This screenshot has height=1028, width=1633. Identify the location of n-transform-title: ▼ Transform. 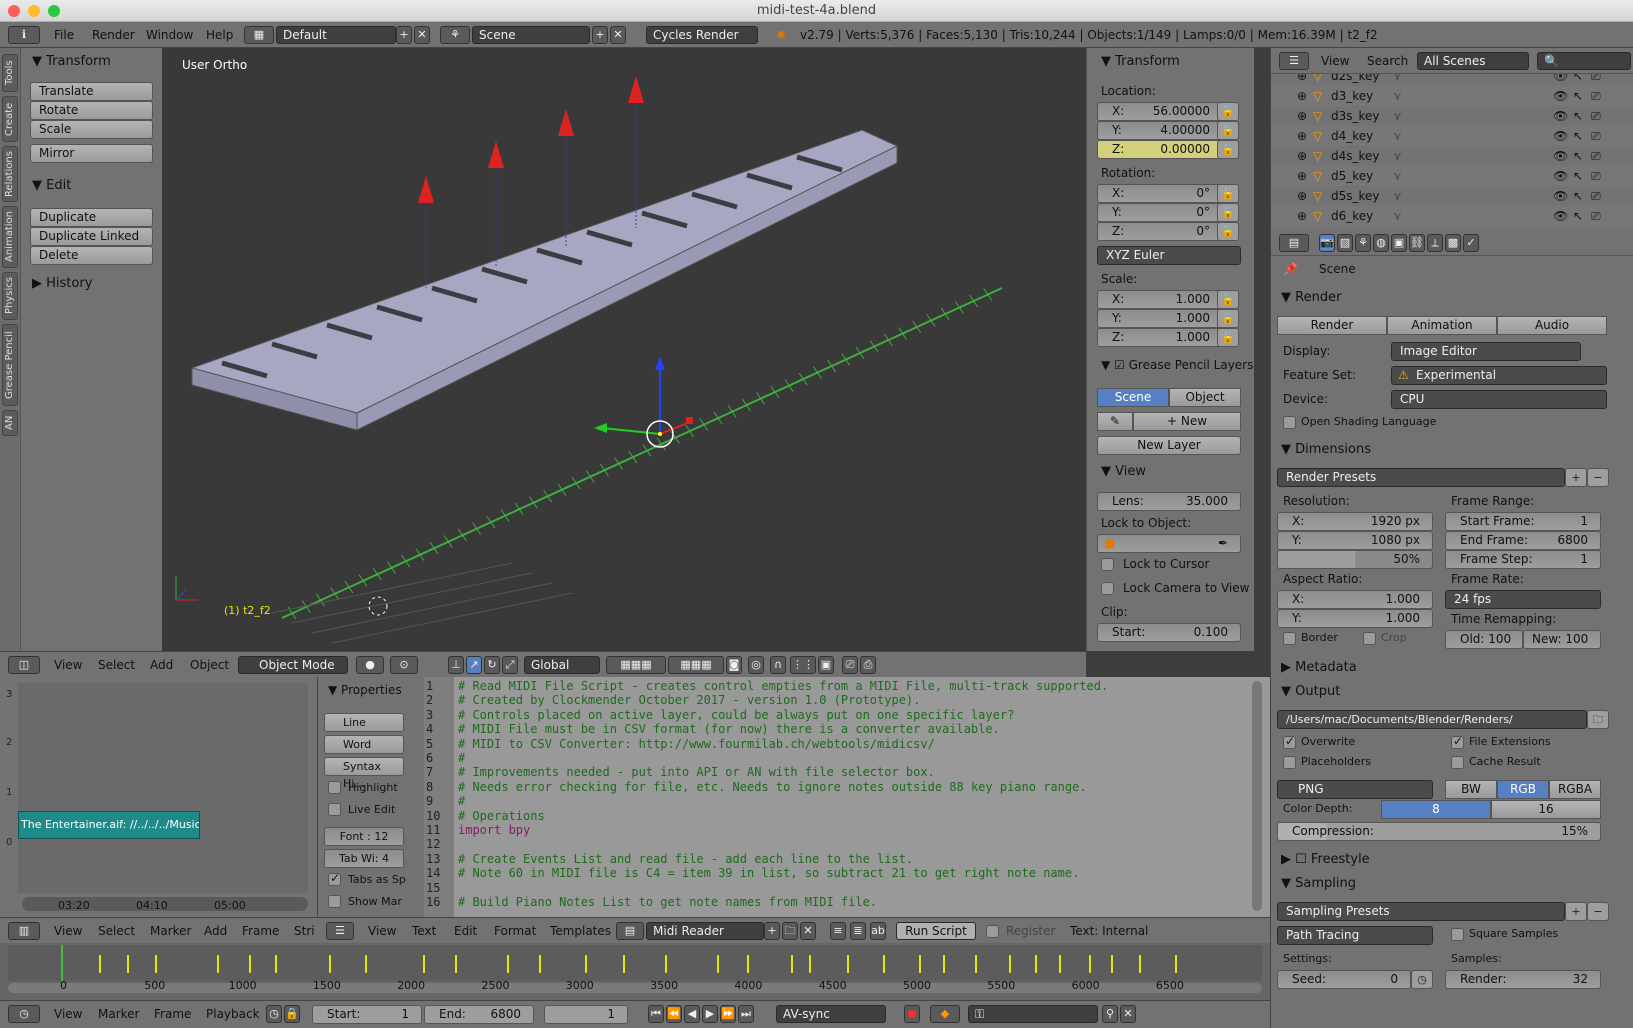
(1140, 61).